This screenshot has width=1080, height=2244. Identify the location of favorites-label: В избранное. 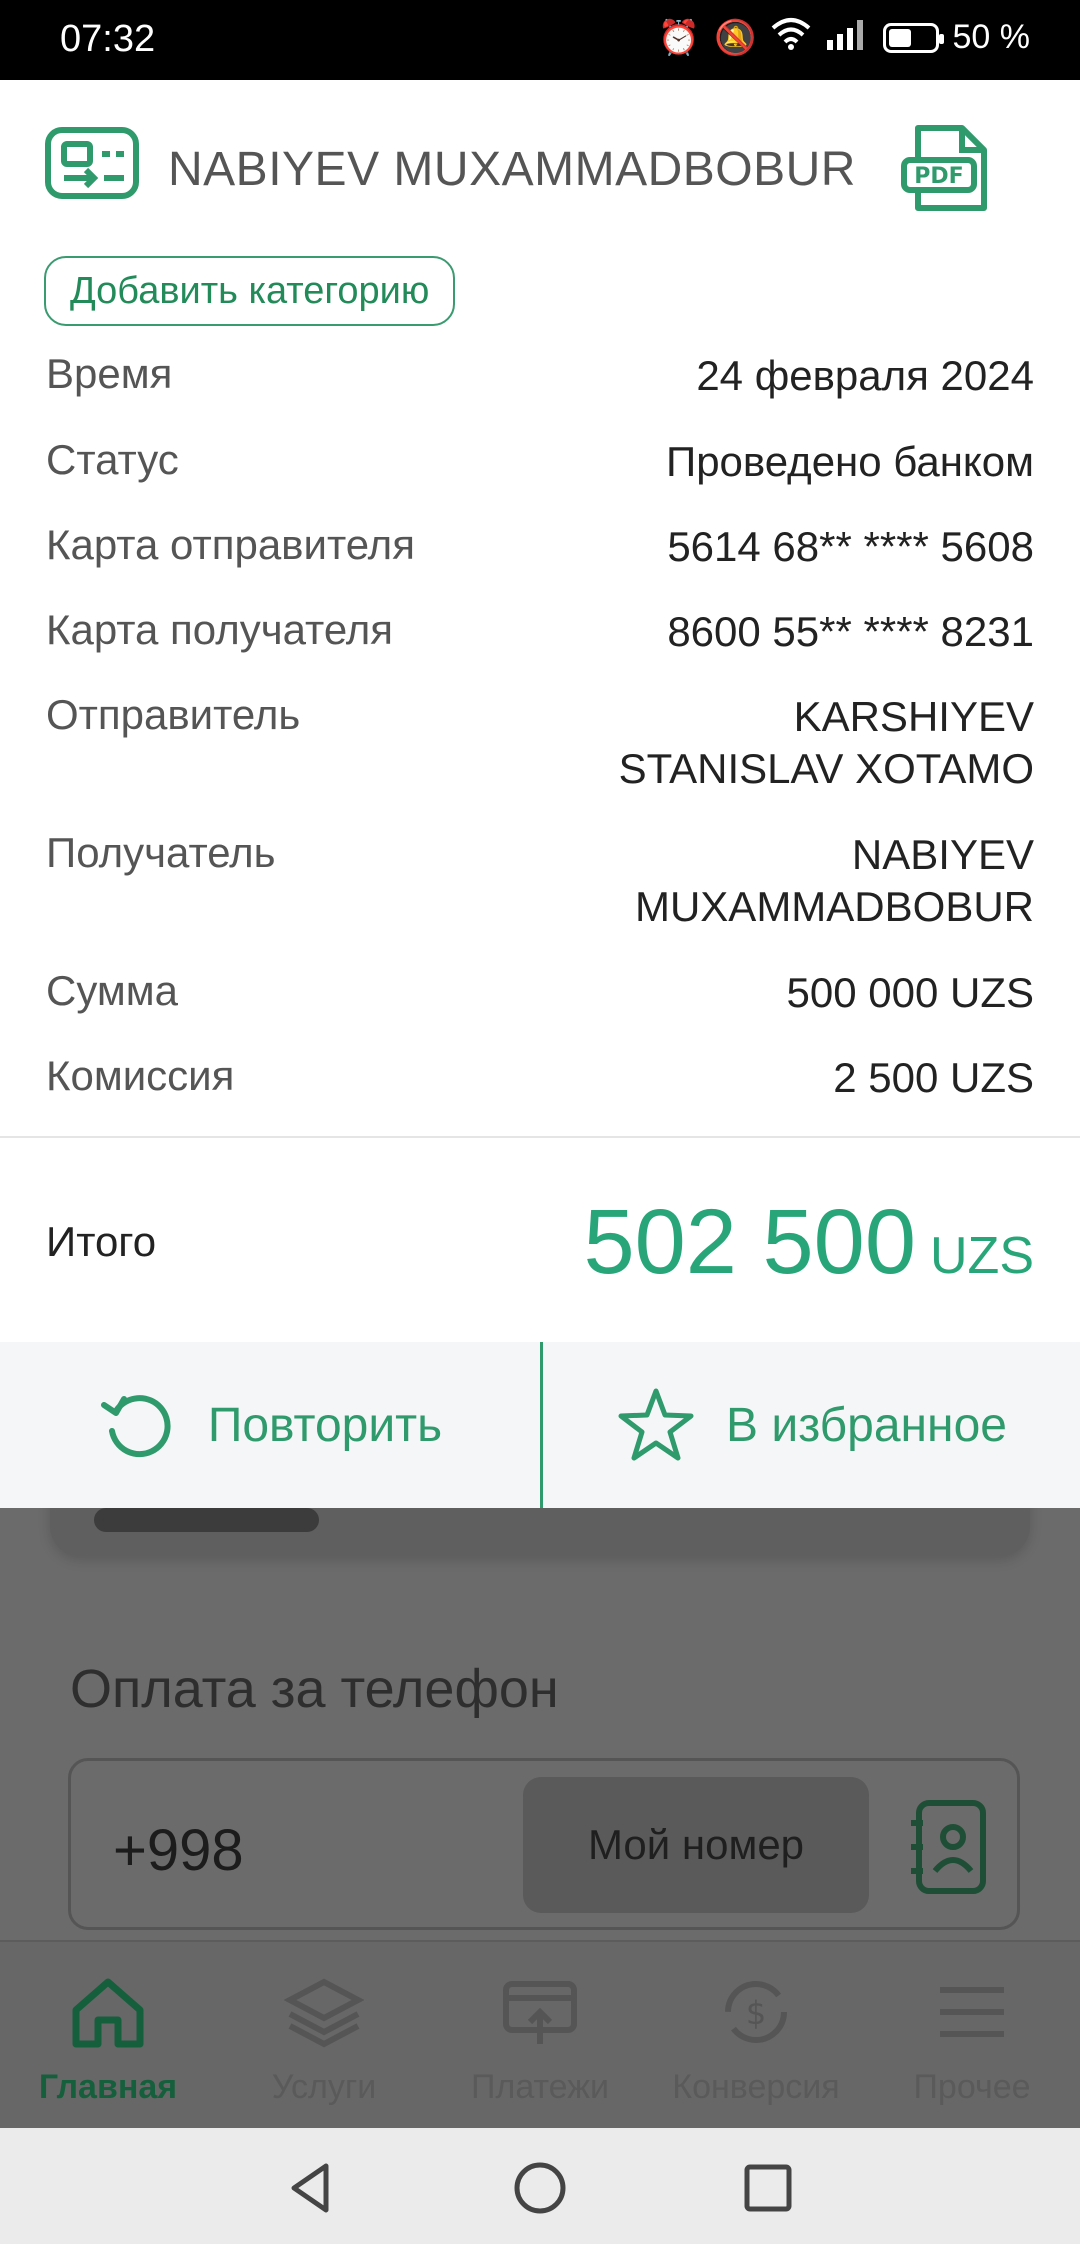
(866, 1425).